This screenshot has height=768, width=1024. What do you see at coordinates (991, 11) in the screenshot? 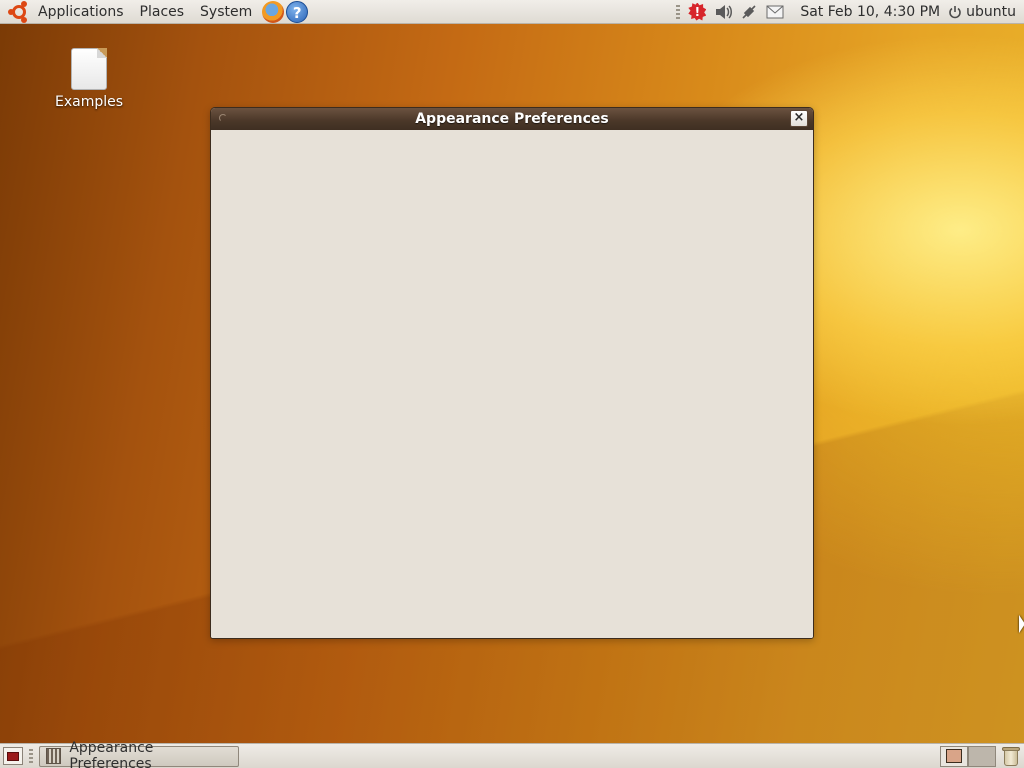
I see `user-name: ubuntu` at bounding box center [991, 11].